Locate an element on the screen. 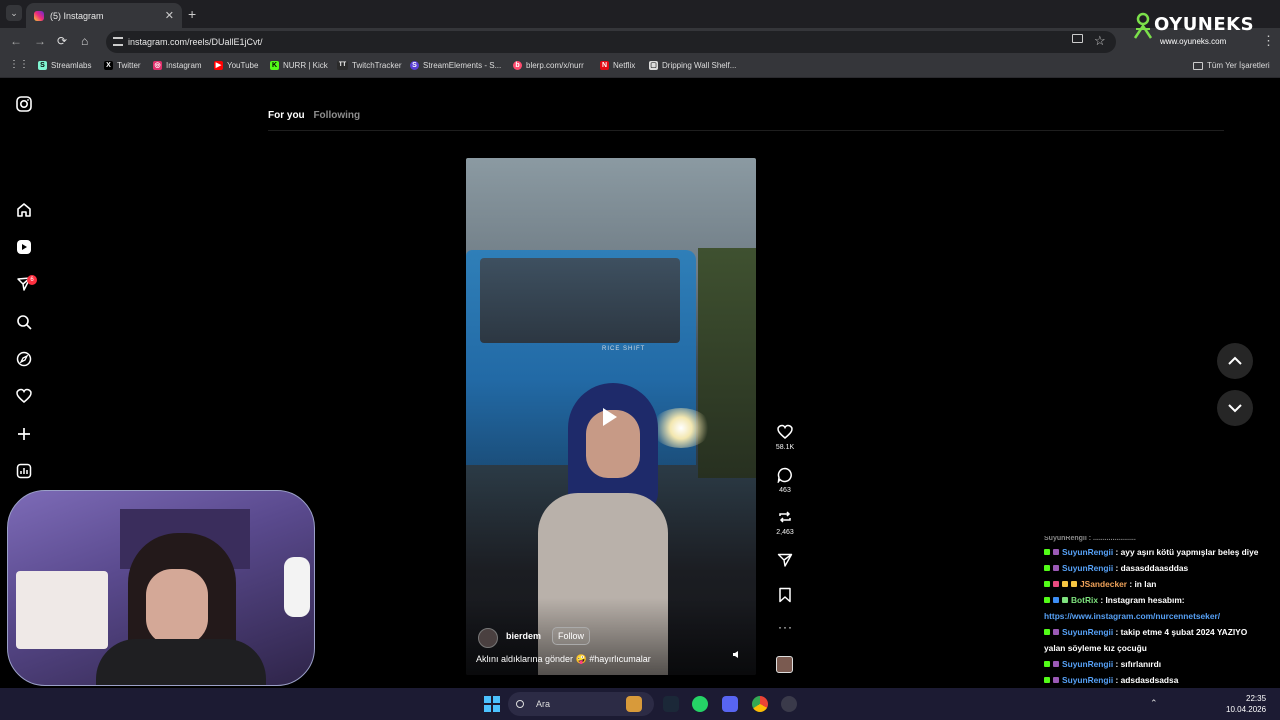 The height and width of the screenshot is (720, 1280). bookmark-label: Netflix is located at coordinates (624, 65).